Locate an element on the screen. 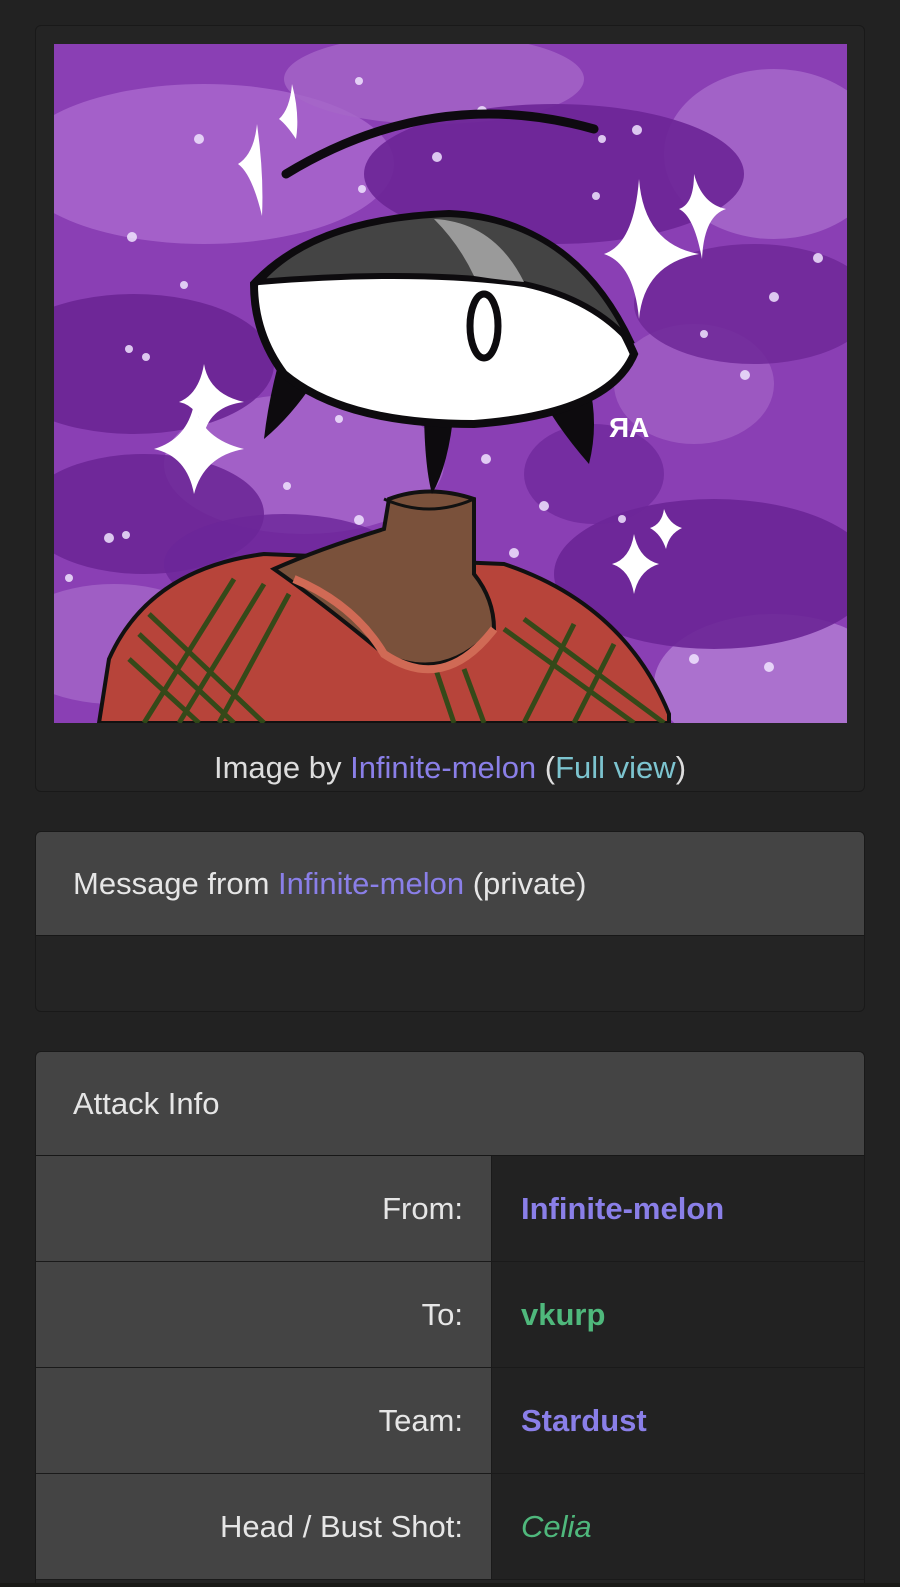 The image size is (900, 1587). message-card: Message from Infinite-melon (private) is located at coordinates (450, 921).